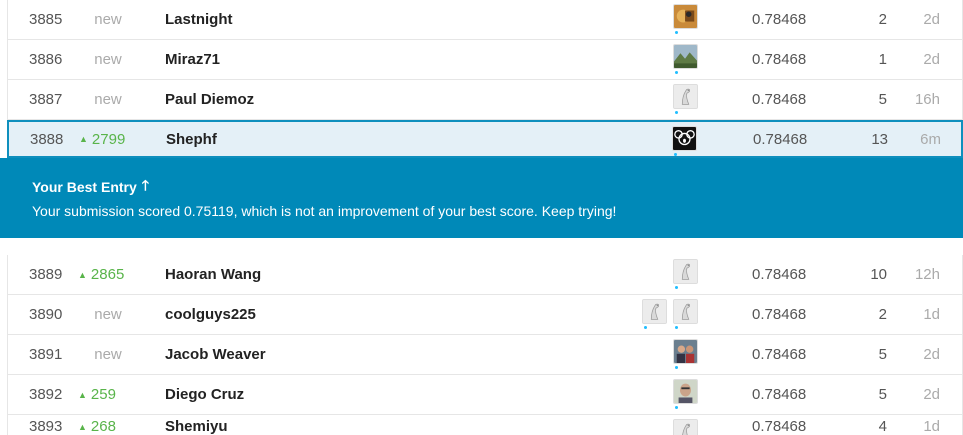 This screenshot has height=435, width=963. Describe the element at coordinates (46, 59) in the screenshot. I see `rank-cell: 3886` at that location.